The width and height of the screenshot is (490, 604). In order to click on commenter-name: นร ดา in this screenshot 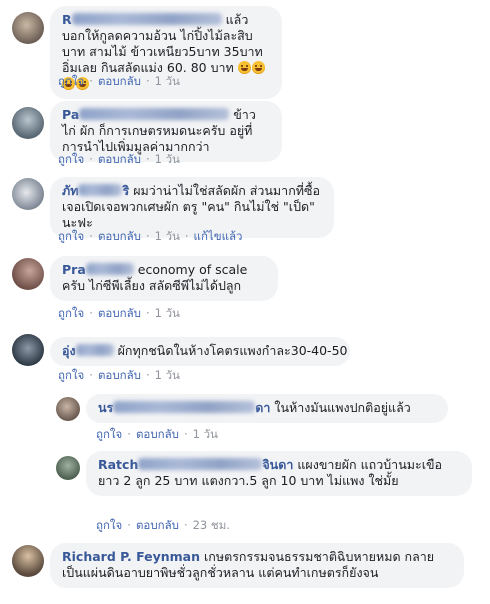, I will do `click(184, 407)`.